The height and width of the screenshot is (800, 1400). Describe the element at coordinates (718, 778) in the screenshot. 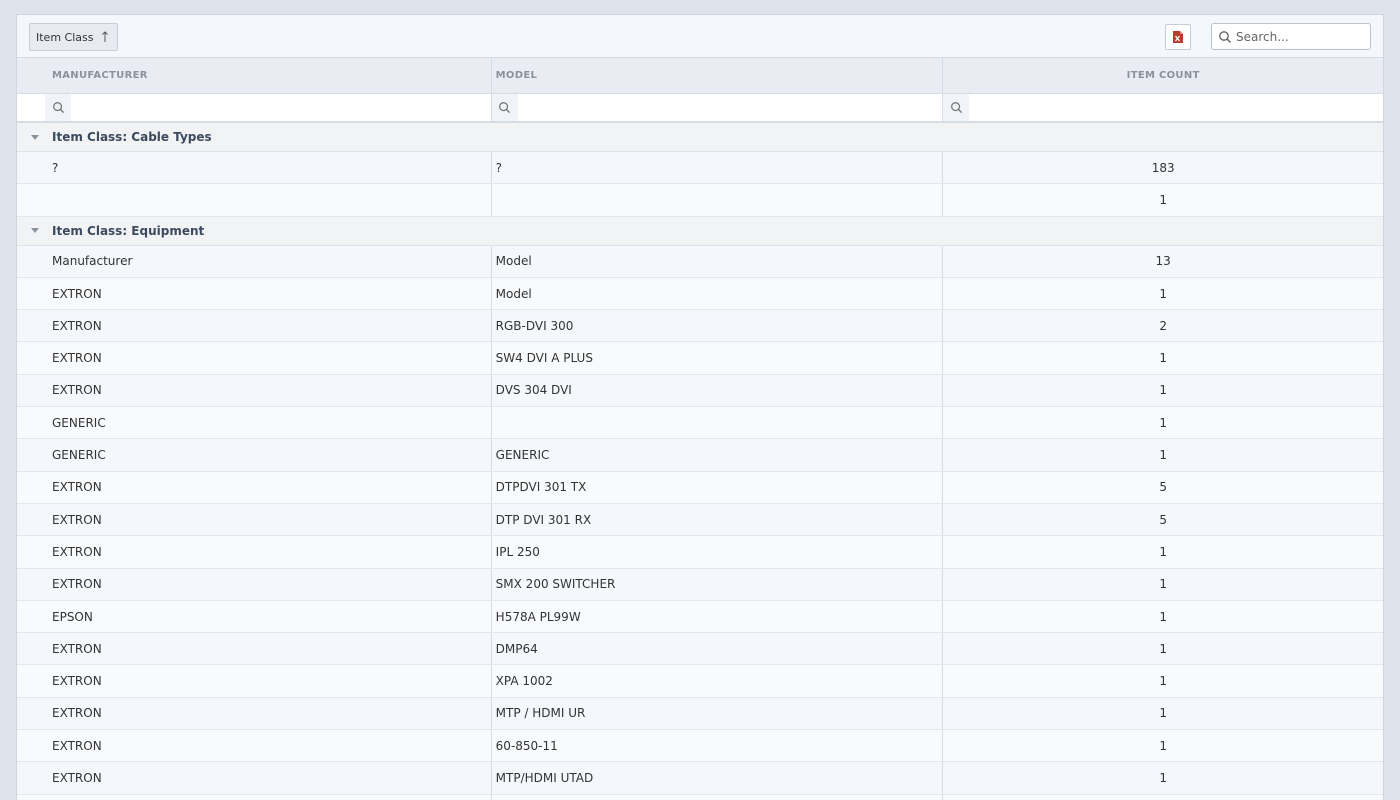

I see `cell-model: MTP/HDMI UTAD` at that location.